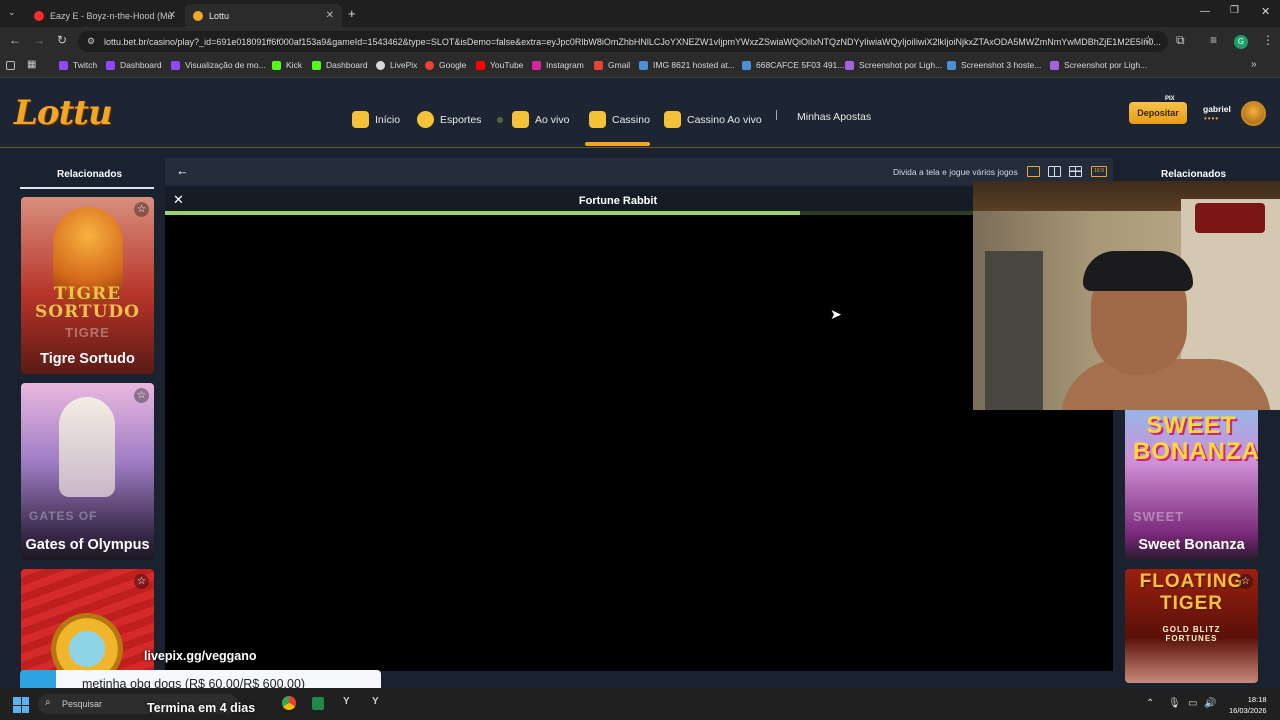 The height and width of the screenshot is (720, 1280). Describe the element at coordinates (672, 119) in the screenshot. I see `live-cards-icon` at that location.